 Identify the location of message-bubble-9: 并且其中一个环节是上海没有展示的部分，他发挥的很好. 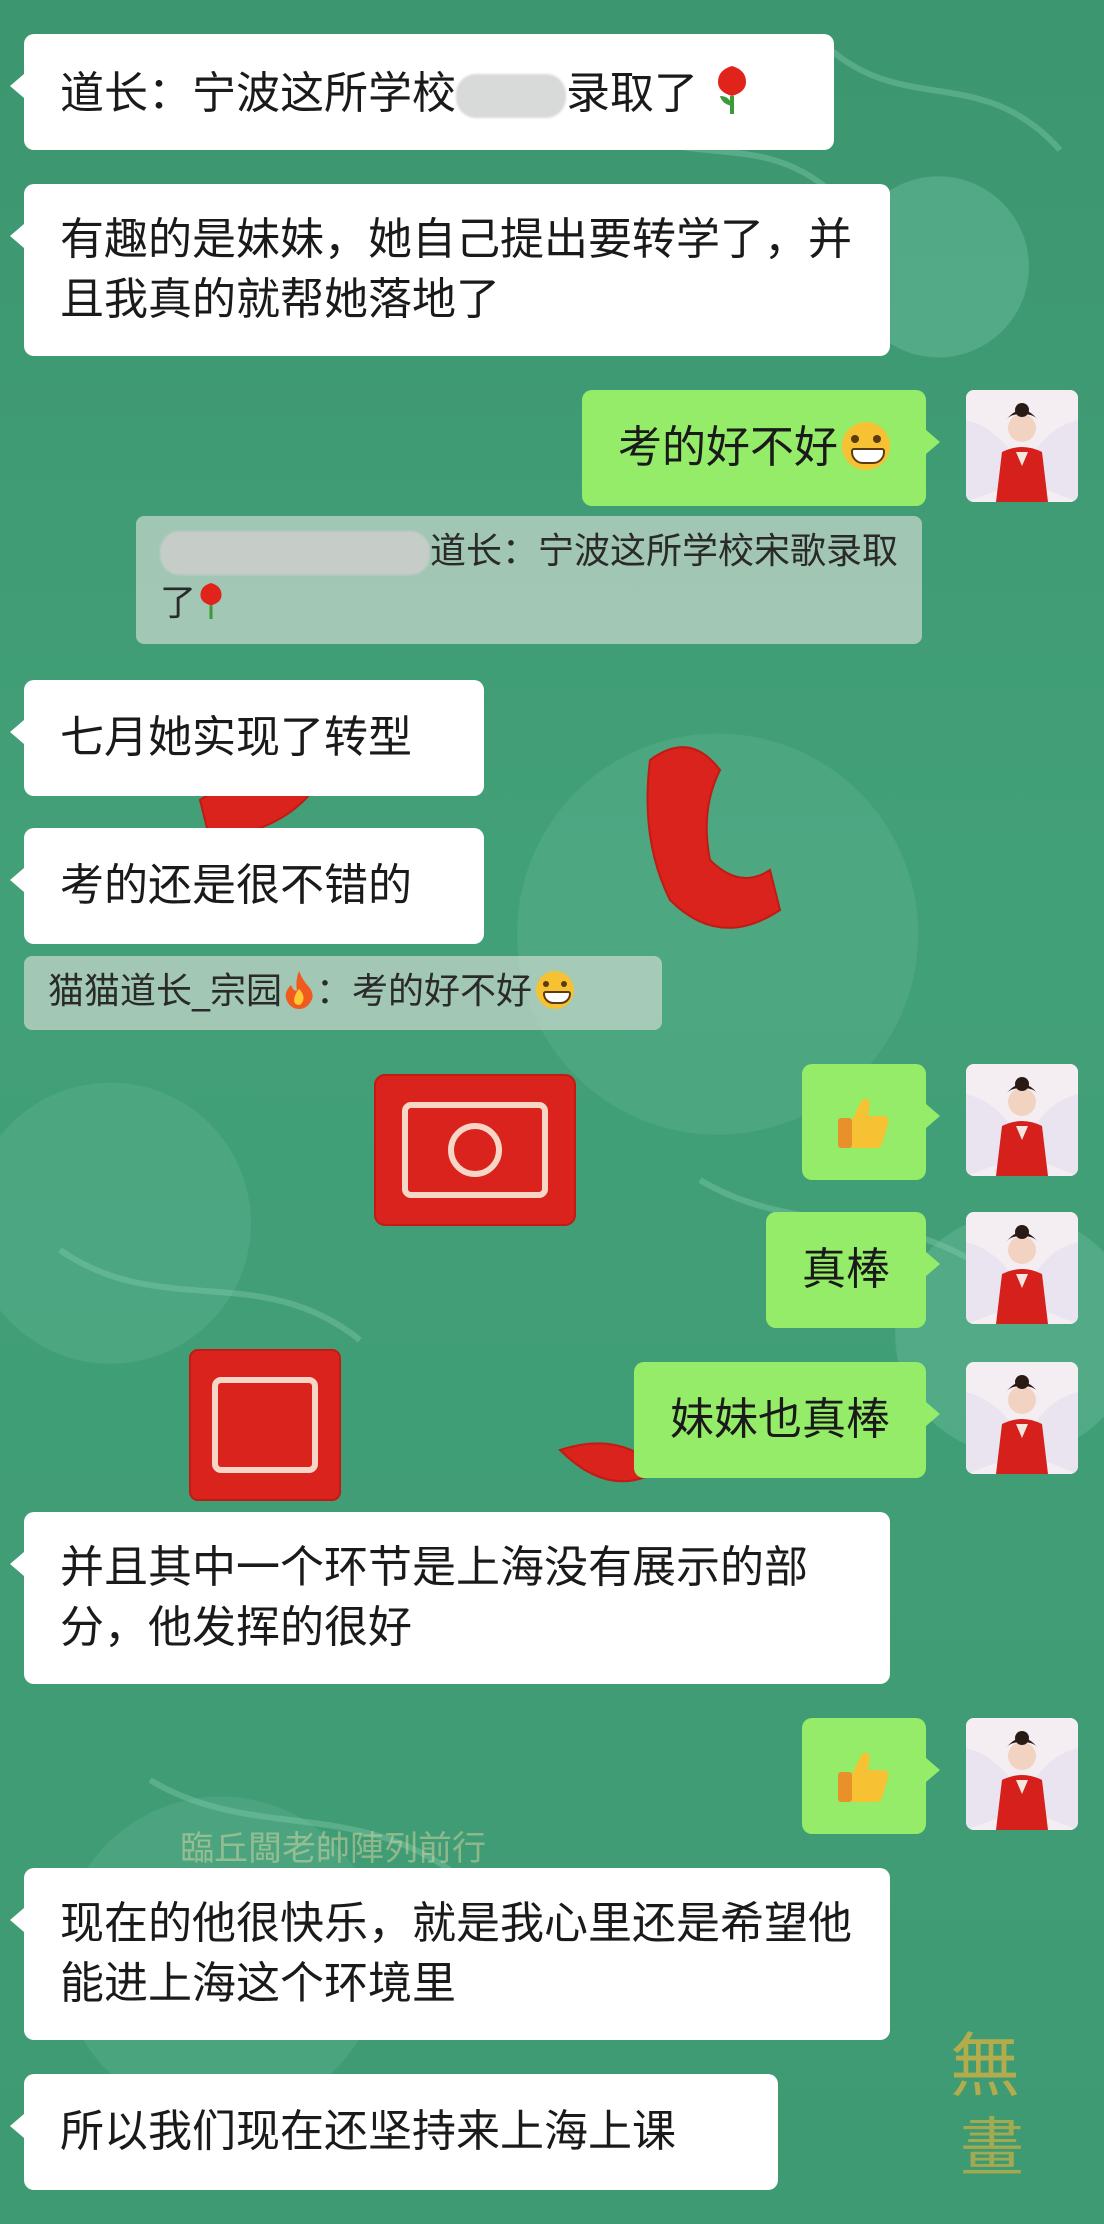
(450, 1598).